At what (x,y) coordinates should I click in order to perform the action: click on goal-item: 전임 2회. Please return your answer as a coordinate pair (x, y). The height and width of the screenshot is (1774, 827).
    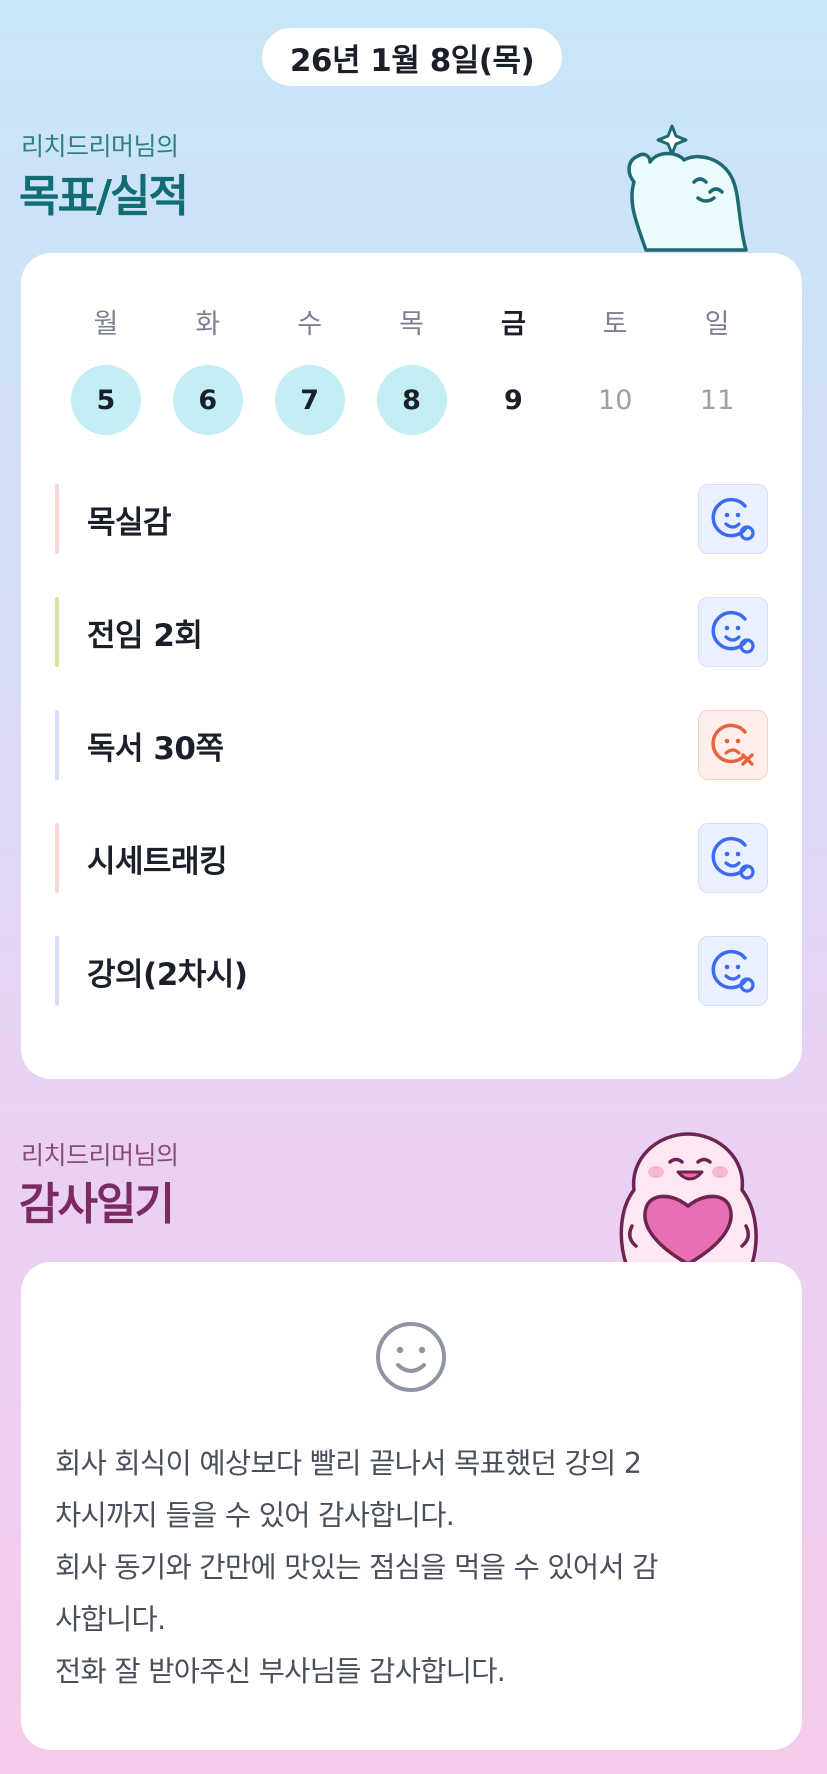
    Looking at the image, I should click on (411, 632).